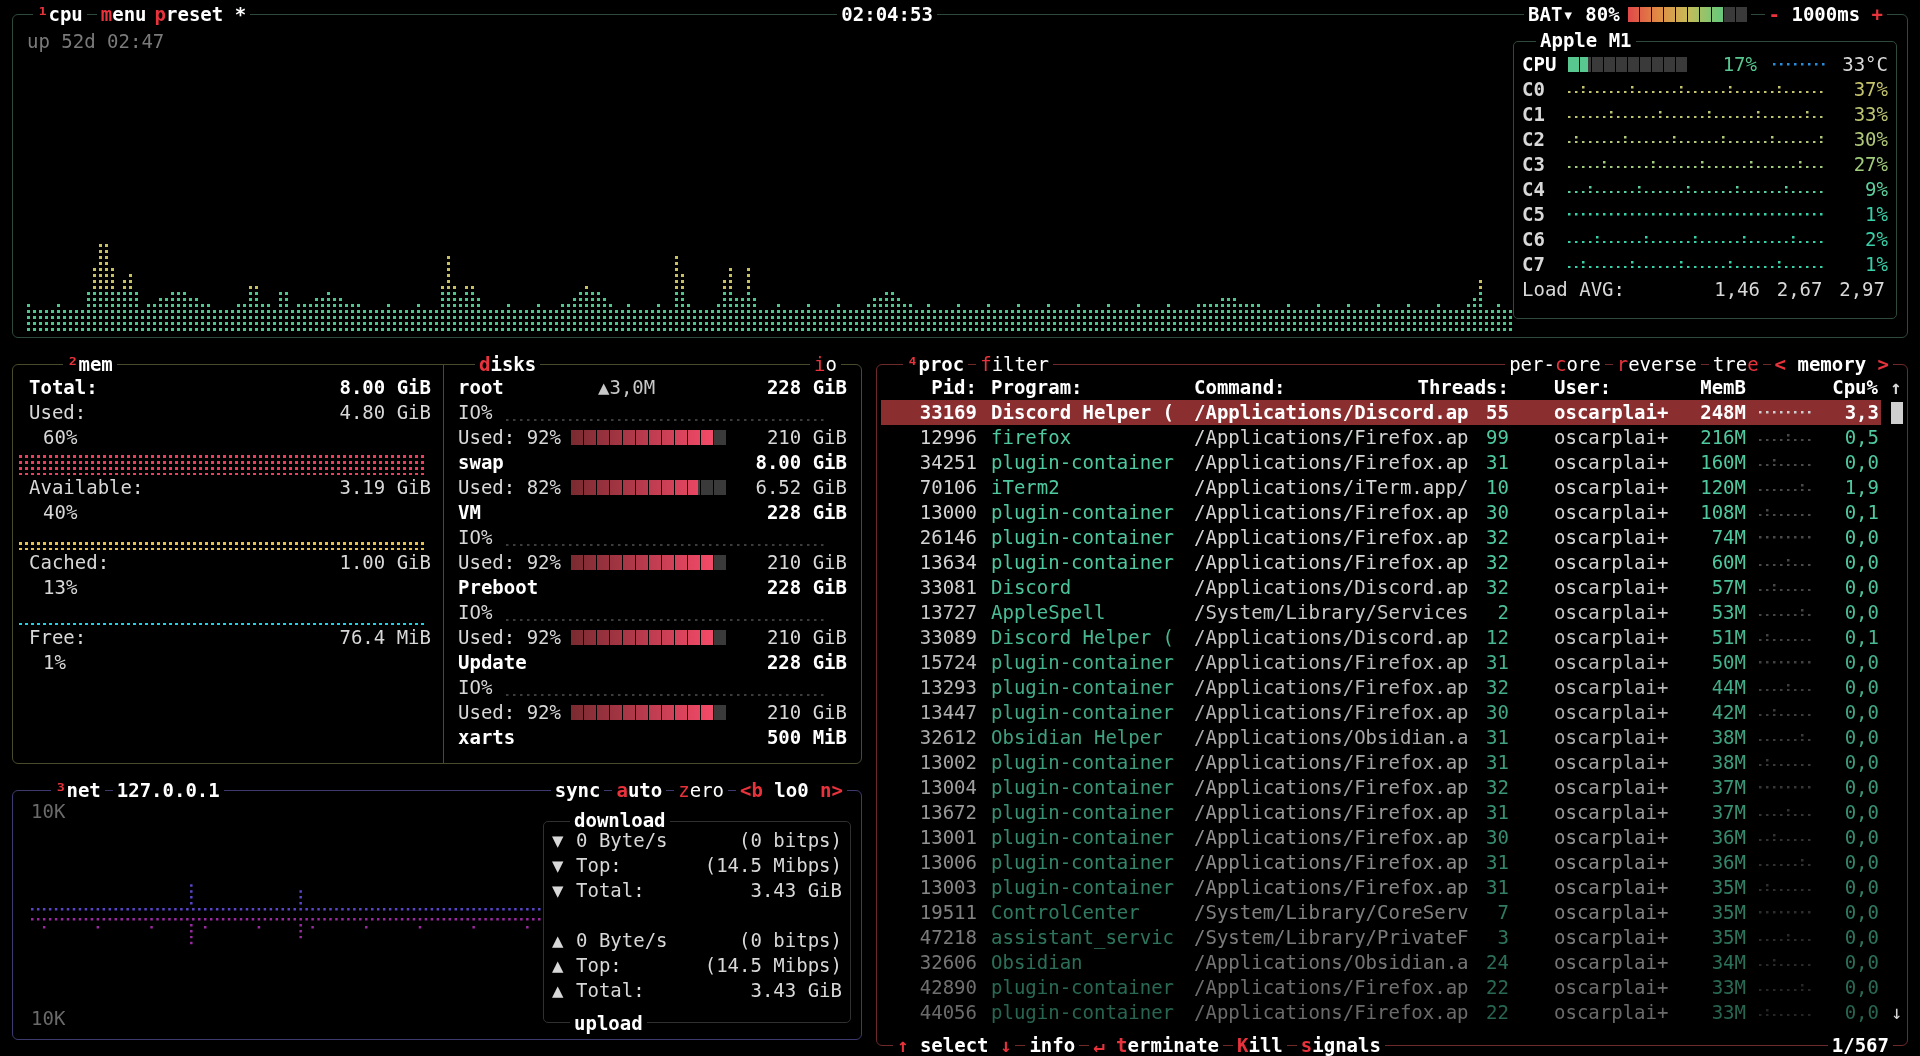 This screenshot has height=1056, width=1920. Describe the element at coordinates (1722, 437) in the screenshot. I see `memory-usage: 216M` at that location.